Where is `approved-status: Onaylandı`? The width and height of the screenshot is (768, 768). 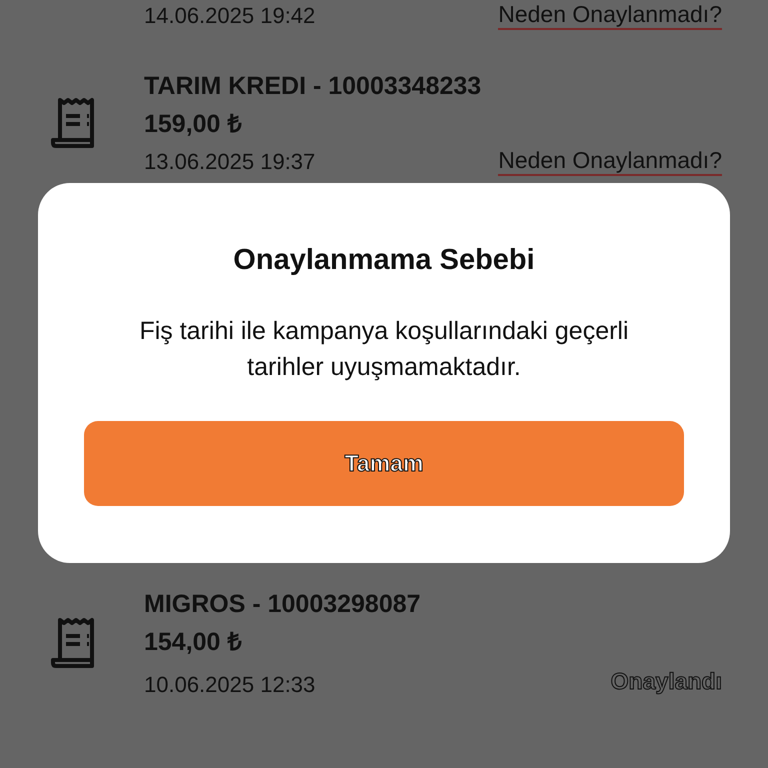 approved-status: Onaylandı is located at coordinates (666, 681).